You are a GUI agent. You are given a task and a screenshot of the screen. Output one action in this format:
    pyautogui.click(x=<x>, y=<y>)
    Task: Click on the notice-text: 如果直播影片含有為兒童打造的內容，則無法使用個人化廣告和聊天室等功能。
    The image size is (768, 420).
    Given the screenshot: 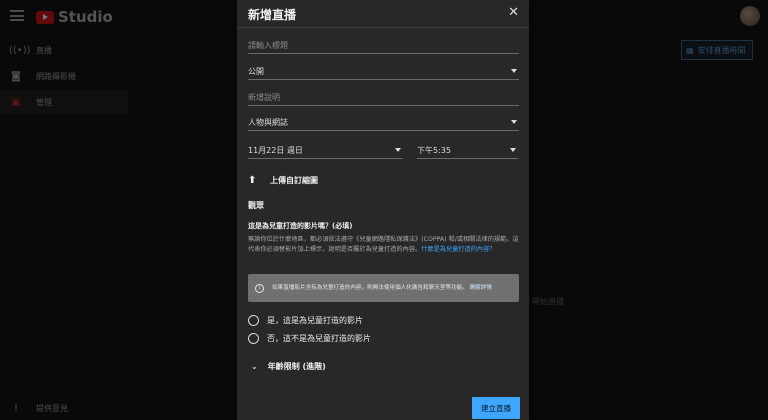 What is the action you would take?
    pyautogui.click(x=370, y=288)
    